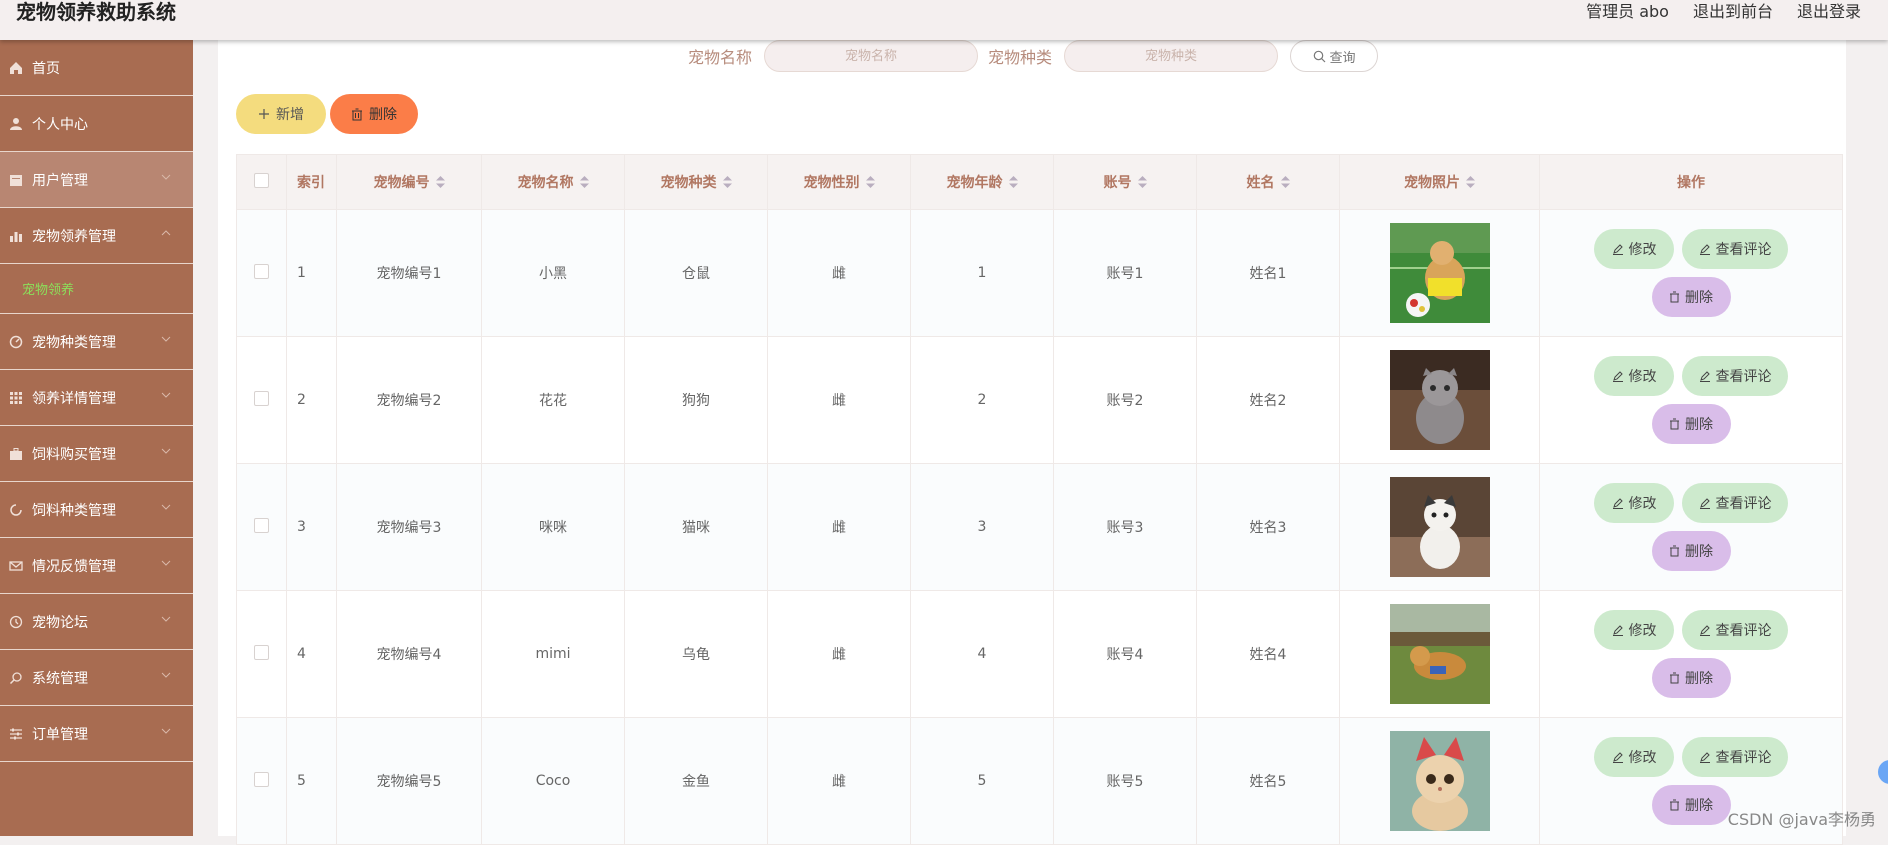  What do you see at coordinates (1439, 527) in the screenshot?
I see `pet-photo-white-cat` at bounding box center [1439, 527].